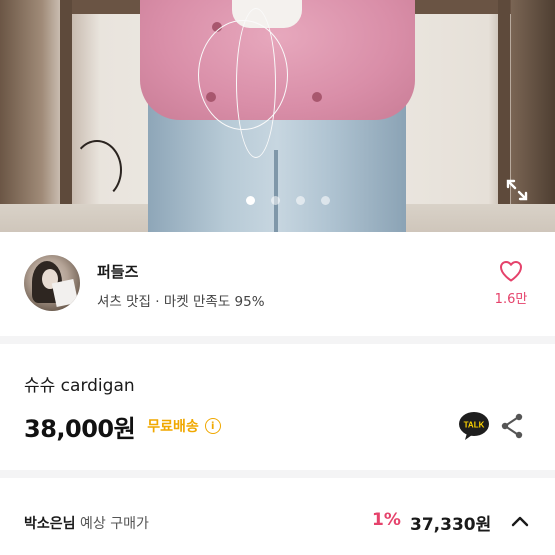 The image size is (555, 555). I want to click on free-shipping-badge: 무료배송, so click(173, 427).